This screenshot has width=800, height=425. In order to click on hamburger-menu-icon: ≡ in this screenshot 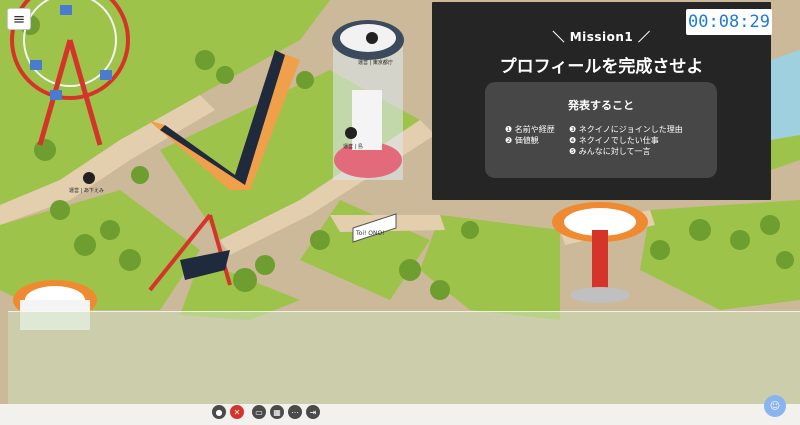, I will do `click(19, 19)`.